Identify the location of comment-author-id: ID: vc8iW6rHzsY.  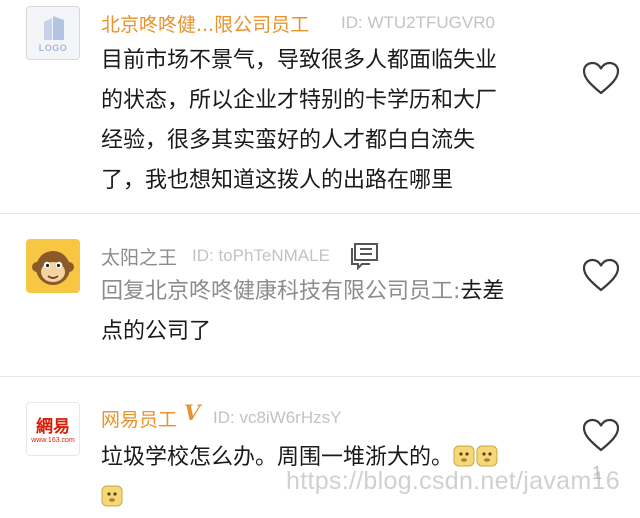
(277, 417).